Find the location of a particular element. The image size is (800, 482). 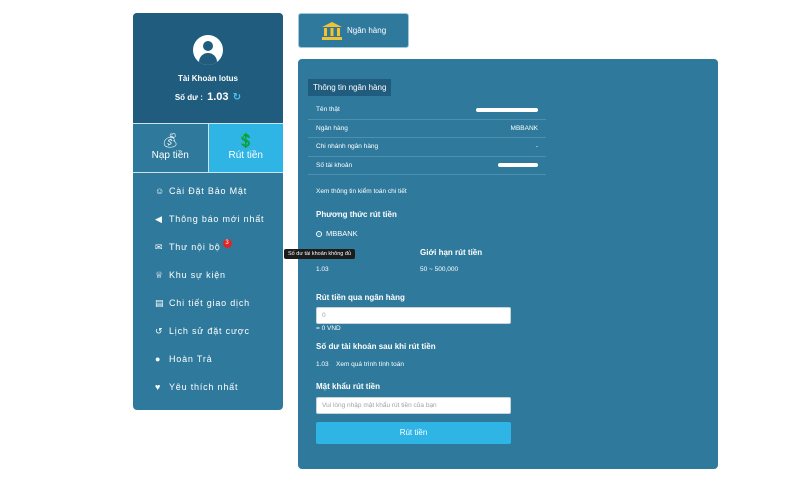

money-bag-icon: 💰︎ is located at coordinates (170, 140).